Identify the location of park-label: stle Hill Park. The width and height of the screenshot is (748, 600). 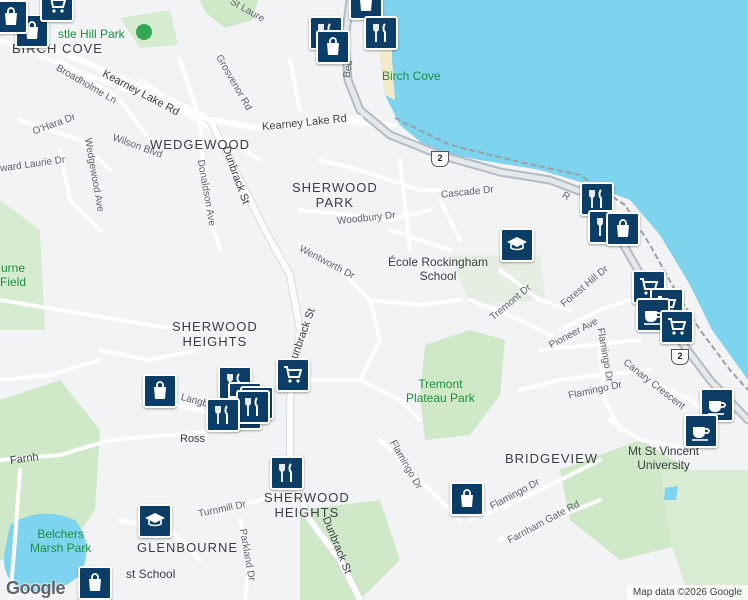
(91, 34).